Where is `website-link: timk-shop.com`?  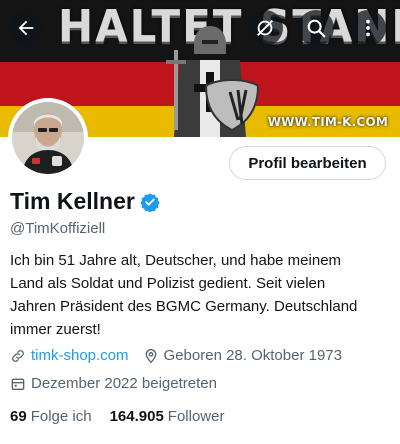
website-link: timk-shop.com is located at coordinates (80, 355).